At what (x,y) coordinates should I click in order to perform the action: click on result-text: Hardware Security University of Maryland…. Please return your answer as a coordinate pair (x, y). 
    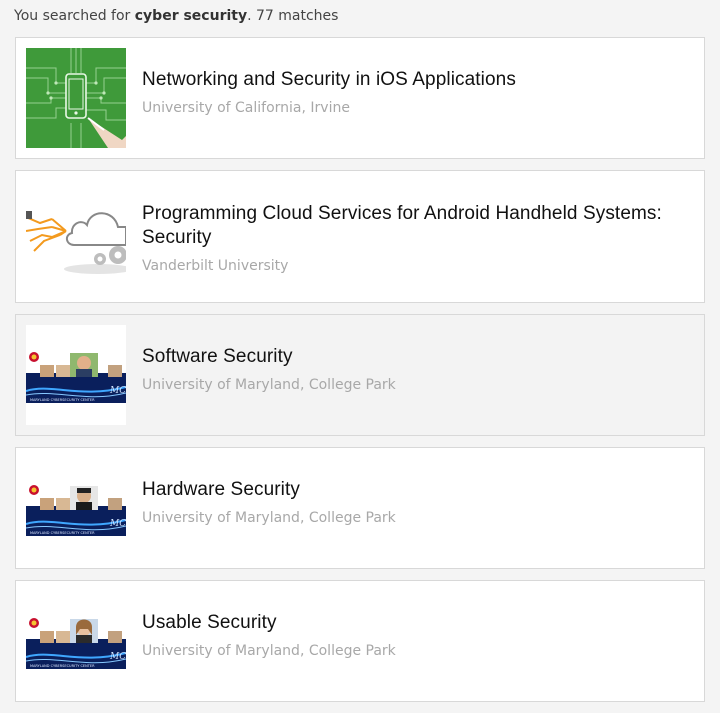
    Looking at the image, I should click on (403, 502).